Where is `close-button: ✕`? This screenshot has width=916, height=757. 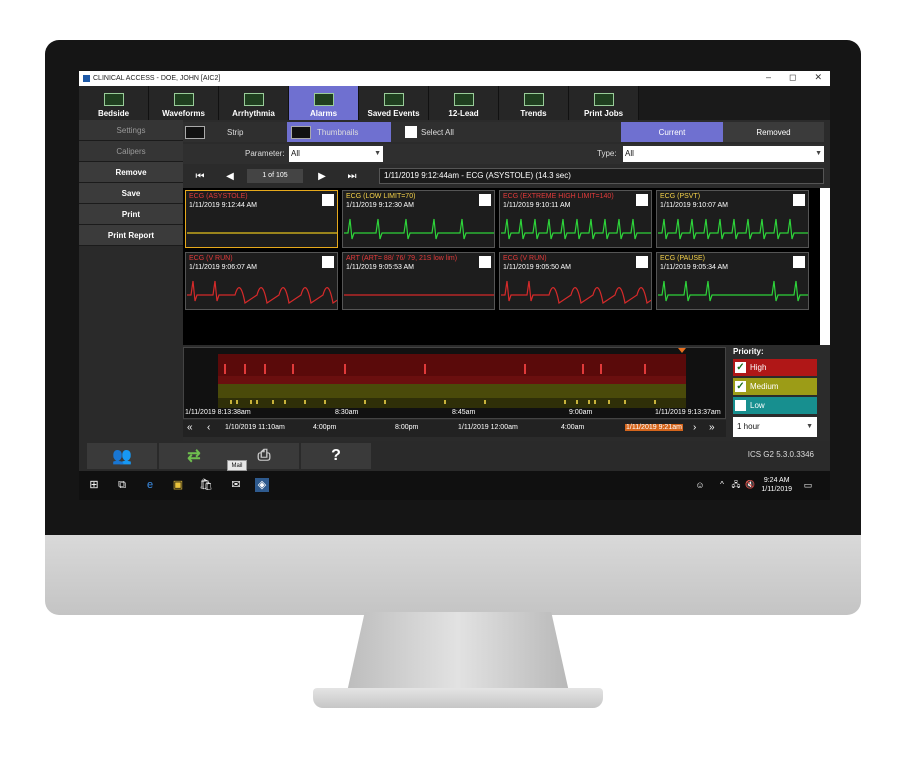
close-button: ✕ is located at coordinates (818, 77).